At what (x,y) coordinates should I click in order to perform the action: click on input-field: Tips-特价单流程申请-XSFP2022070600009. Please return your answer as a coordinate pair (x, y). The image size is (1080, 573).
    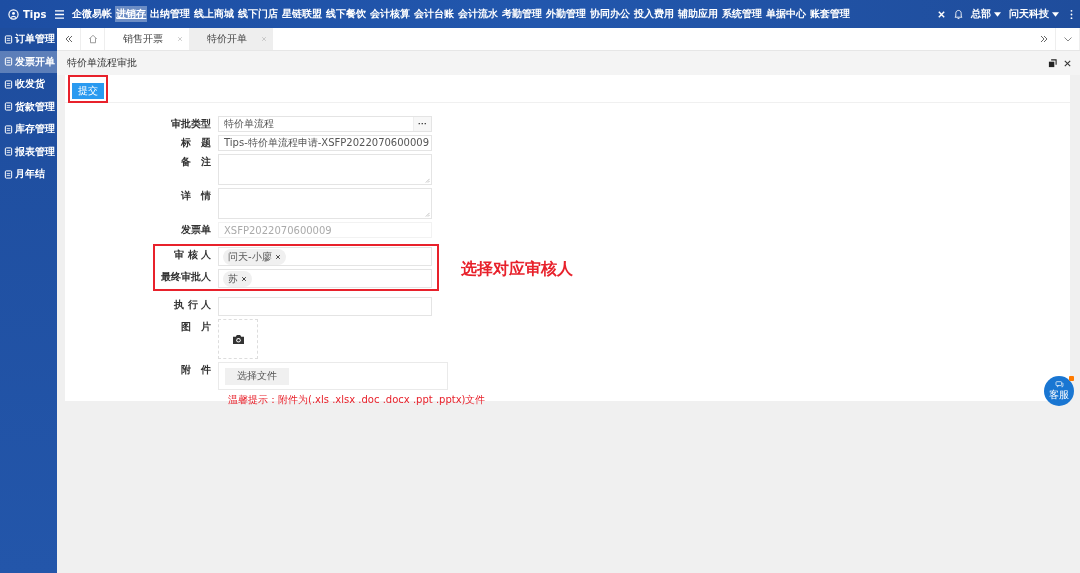
    Looking at the image, I should click on (325, 143).